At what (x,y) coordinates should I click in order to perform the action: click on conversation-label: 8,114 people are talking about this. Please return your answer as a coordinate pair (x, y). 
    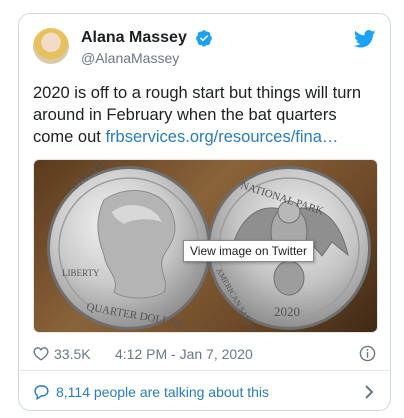
    Looking at the image, I should click on (162, 392).